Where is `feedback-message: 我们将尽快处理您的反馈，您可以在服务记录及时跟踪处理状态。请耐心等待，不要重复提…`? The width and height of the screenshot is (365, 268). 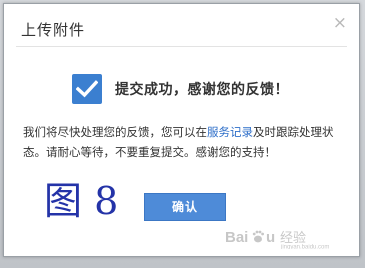
feedback-message: 我们将尽快处理您的反馈，您可以在服务记录及时跟踪处理状态。请耐心等待，不要重复提… is located at coordinates (182, 142).